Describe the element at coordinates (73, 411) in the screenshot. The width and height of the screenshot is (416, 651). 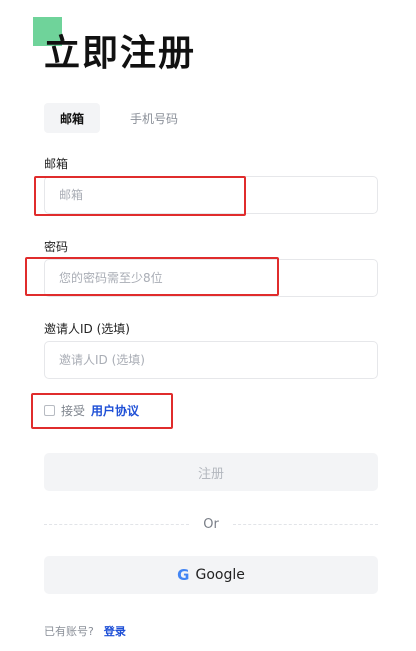
I see `agreement-prefix: 接受` at that location.